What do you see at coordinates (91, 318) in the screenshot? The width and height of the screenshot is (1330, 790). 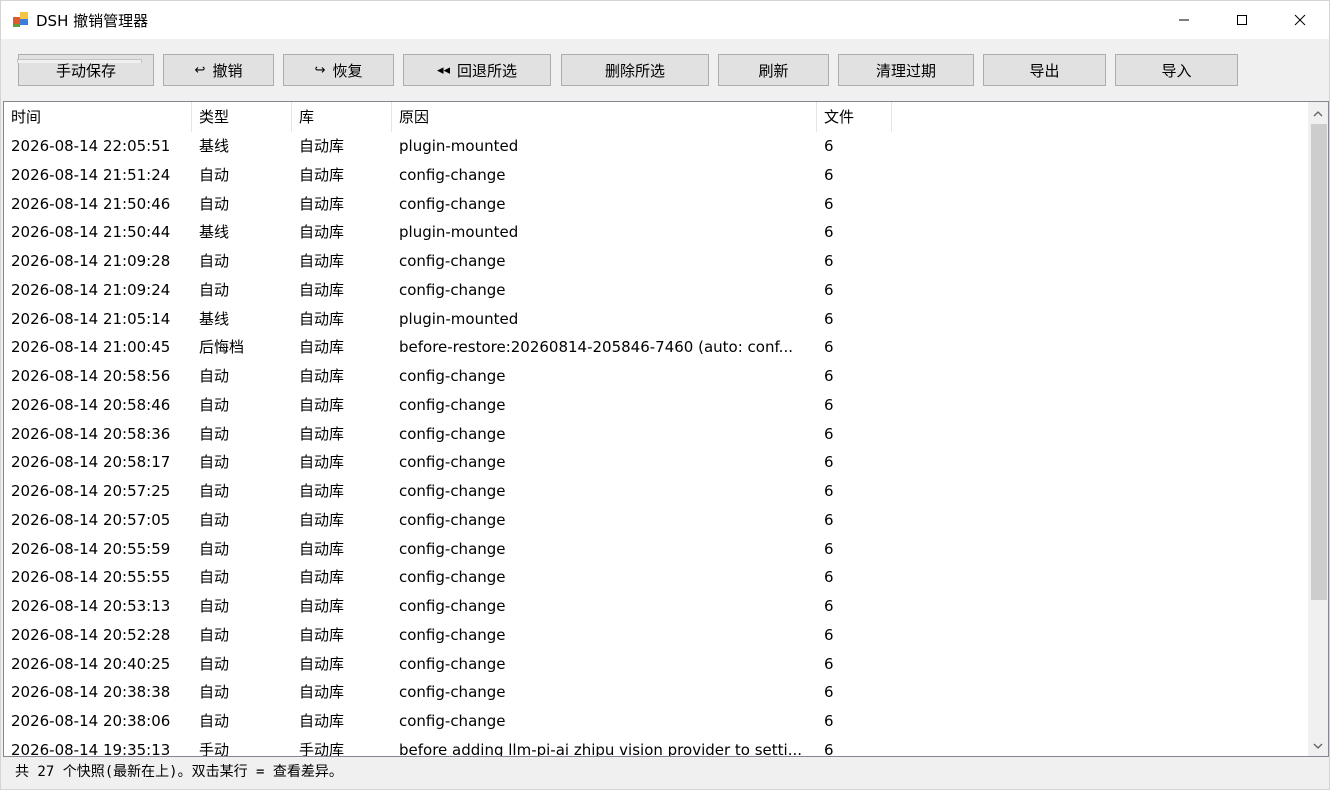 I see `cell-time: 2026-08-14 21:05:14` at bounding box center [91, 318].